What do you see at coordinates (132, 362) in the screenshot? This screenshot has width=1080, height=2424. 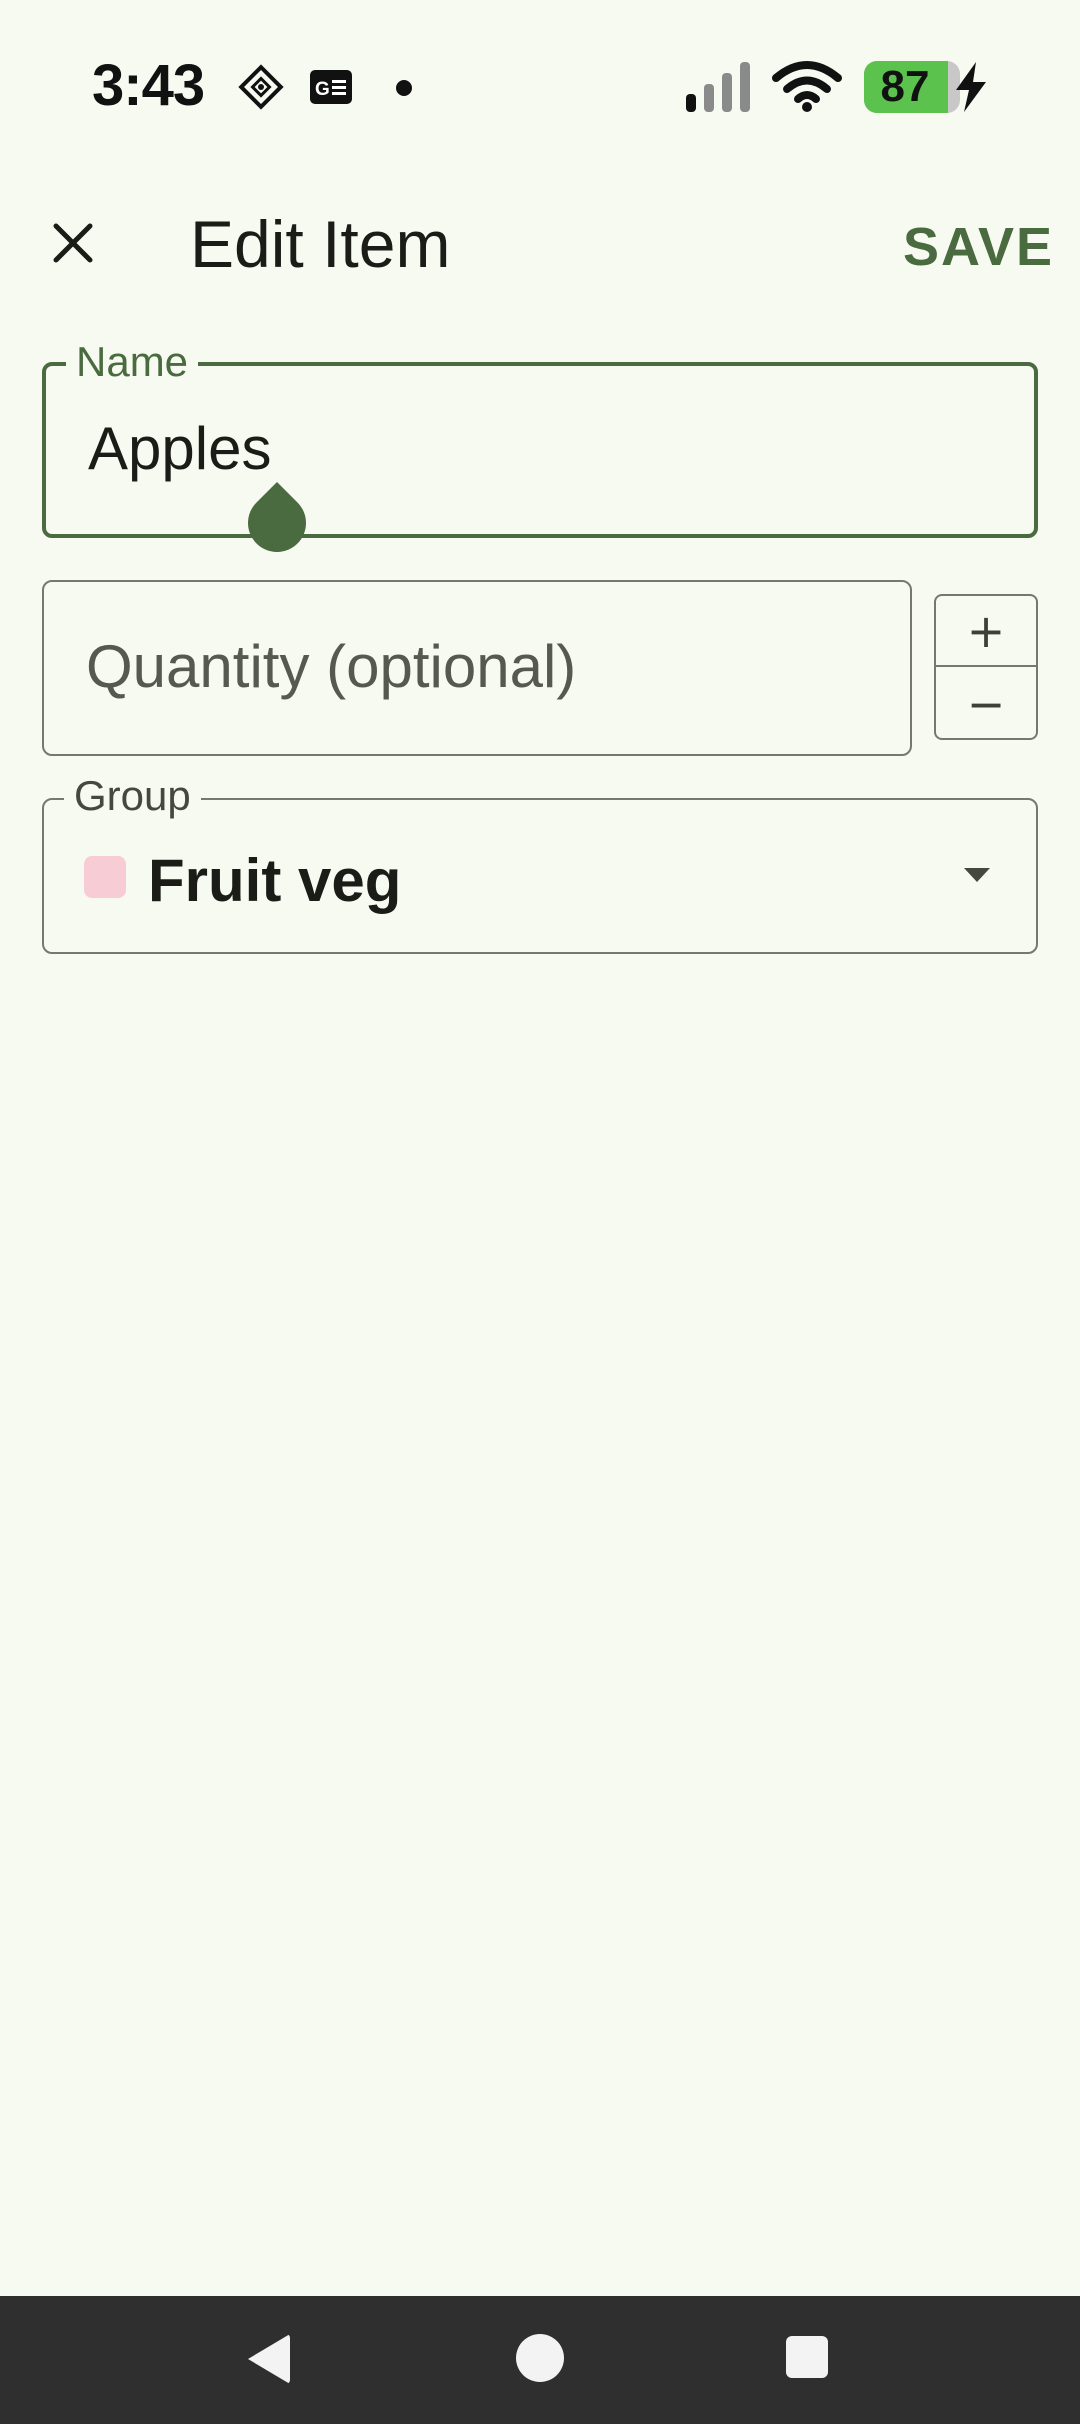 I see `name-field-label: Name` at bounding box center [132, 362].